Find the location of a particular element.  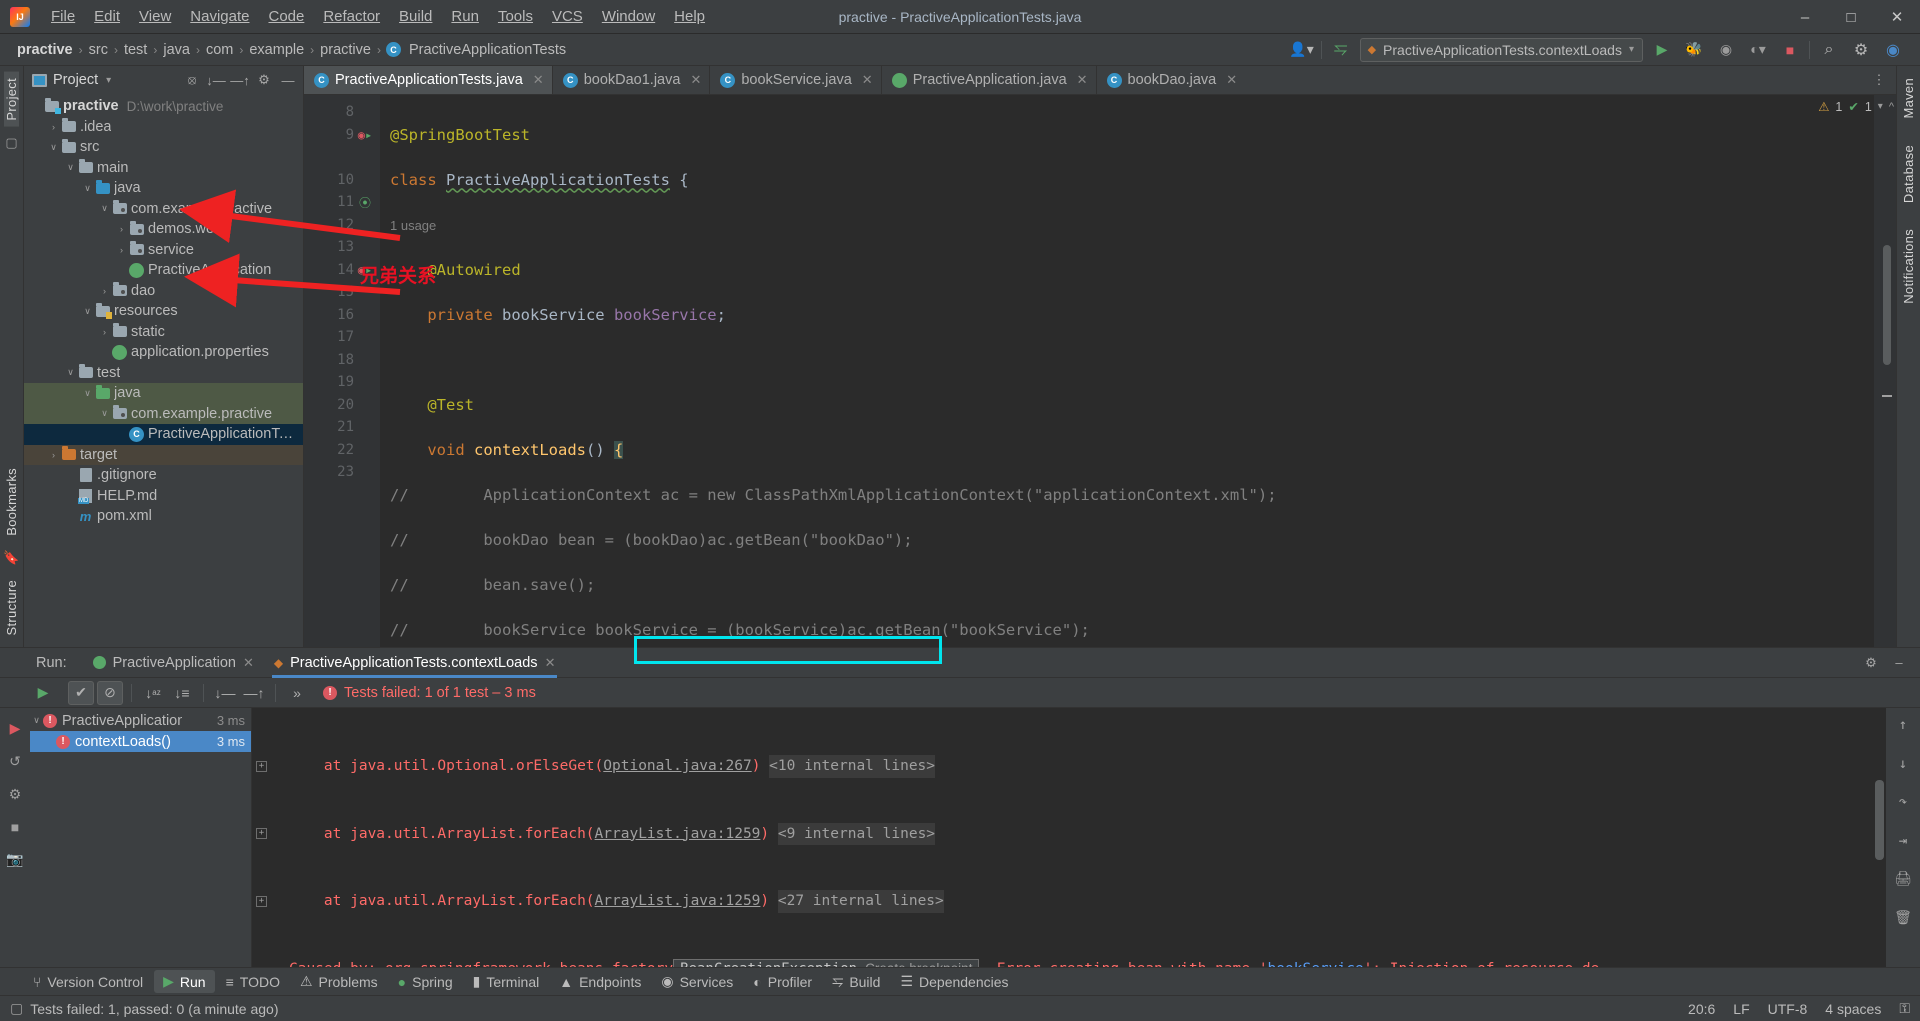

bottom-tab-todo: ≡ TODO is located at coordinates (253, 982).